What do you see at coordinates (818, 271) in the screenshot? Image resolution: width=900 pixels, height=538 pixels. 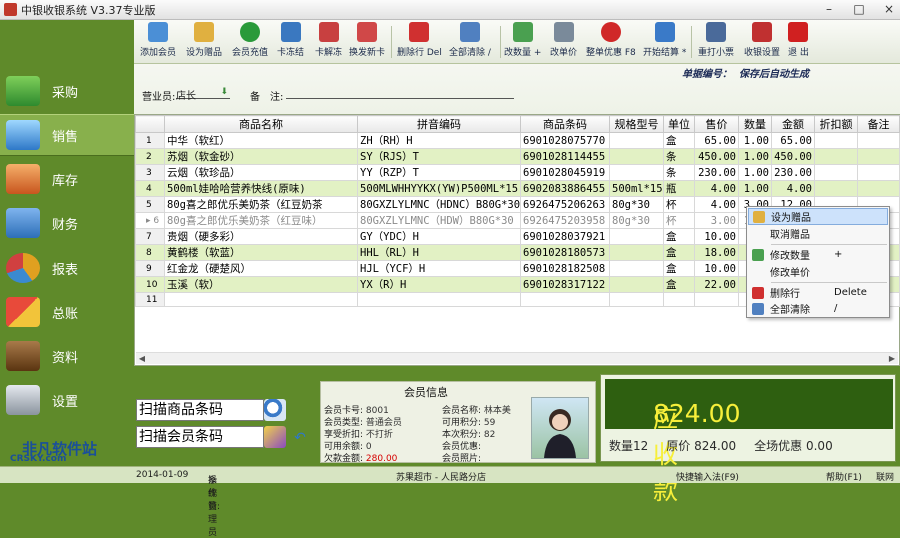 I see `menu-item-edit-price: 修改单价` at bounding box center [818, 271].